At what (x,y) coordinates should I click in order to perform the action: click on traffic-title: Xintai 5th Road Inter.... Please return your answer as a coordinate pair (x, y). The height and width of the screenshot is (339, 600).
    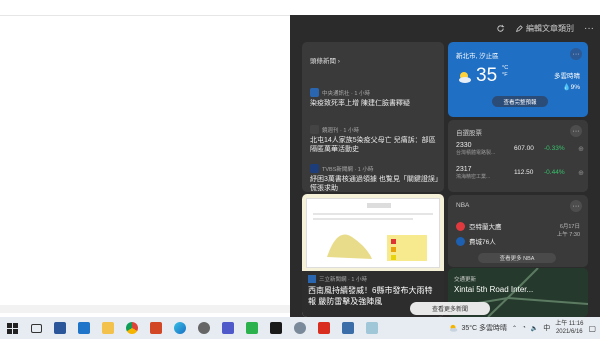
    Looking at the image, I should click on (494, 289).